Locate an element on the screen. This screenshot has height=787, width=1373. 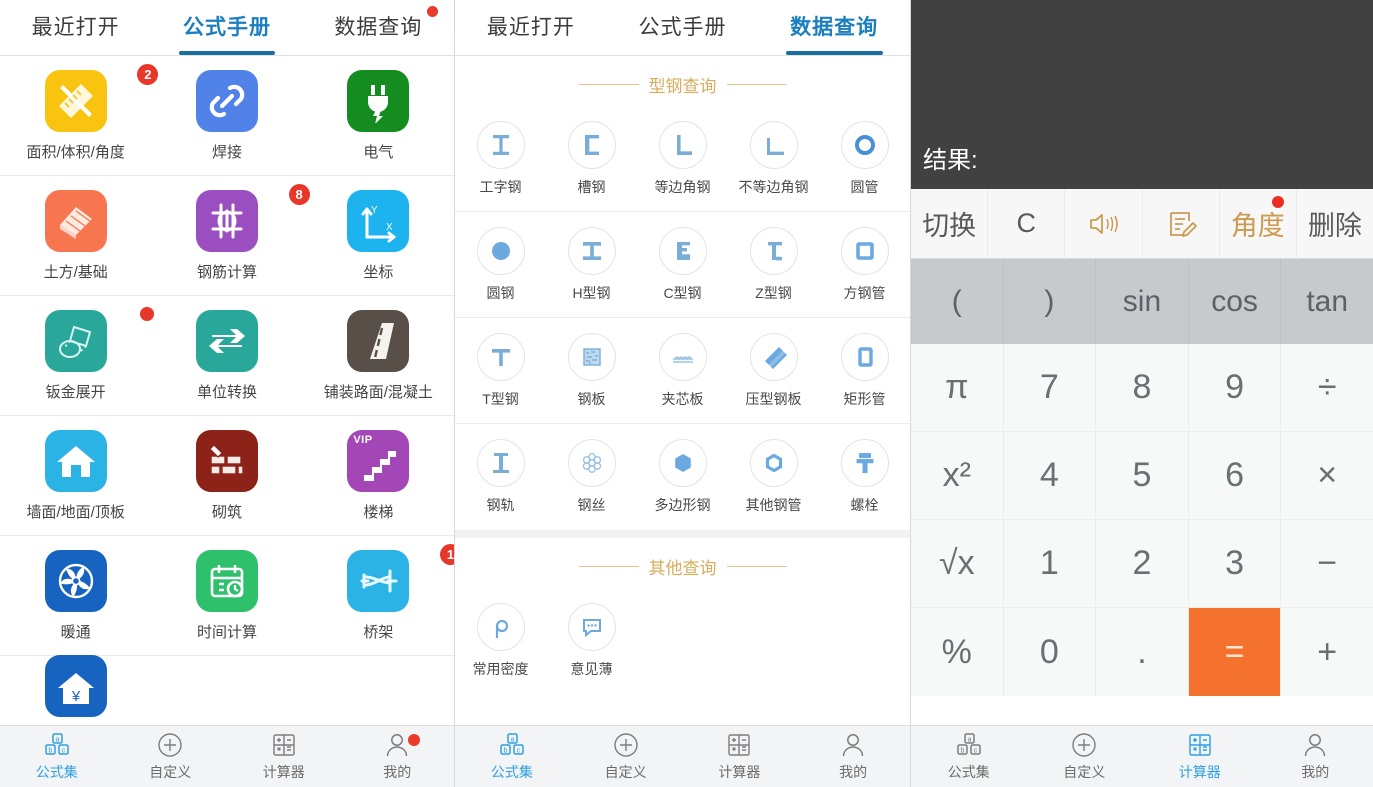
nav-formula-set-p3: ab c 公式集 is located at coordinates (969, 756).